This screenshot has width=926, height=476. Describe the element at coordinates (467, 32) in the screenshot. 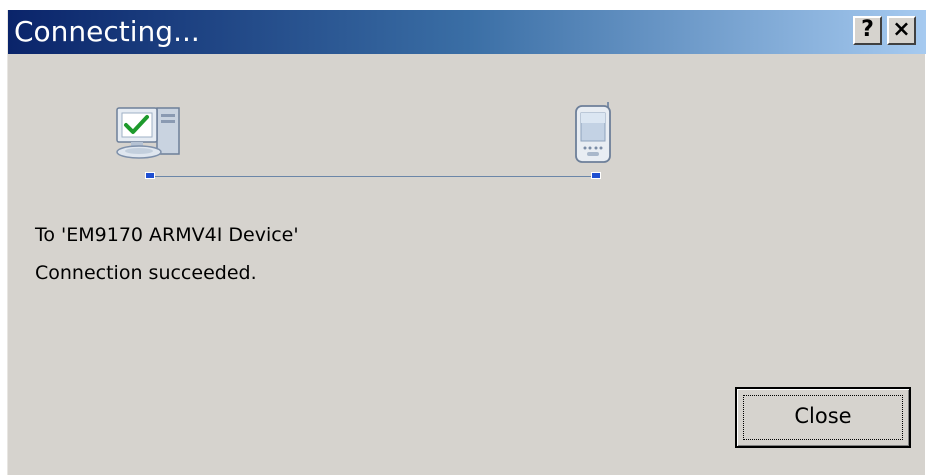

I see `title-bar: Connecting... ? ×` at that location.